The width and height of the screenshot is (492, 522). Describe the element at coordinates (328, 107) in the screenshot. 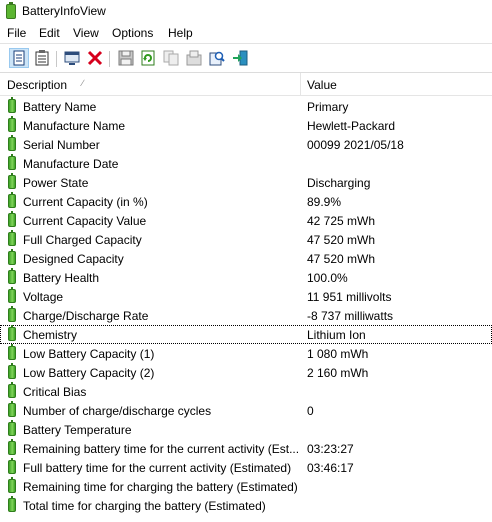

I see `item-value: Primary` at that location.